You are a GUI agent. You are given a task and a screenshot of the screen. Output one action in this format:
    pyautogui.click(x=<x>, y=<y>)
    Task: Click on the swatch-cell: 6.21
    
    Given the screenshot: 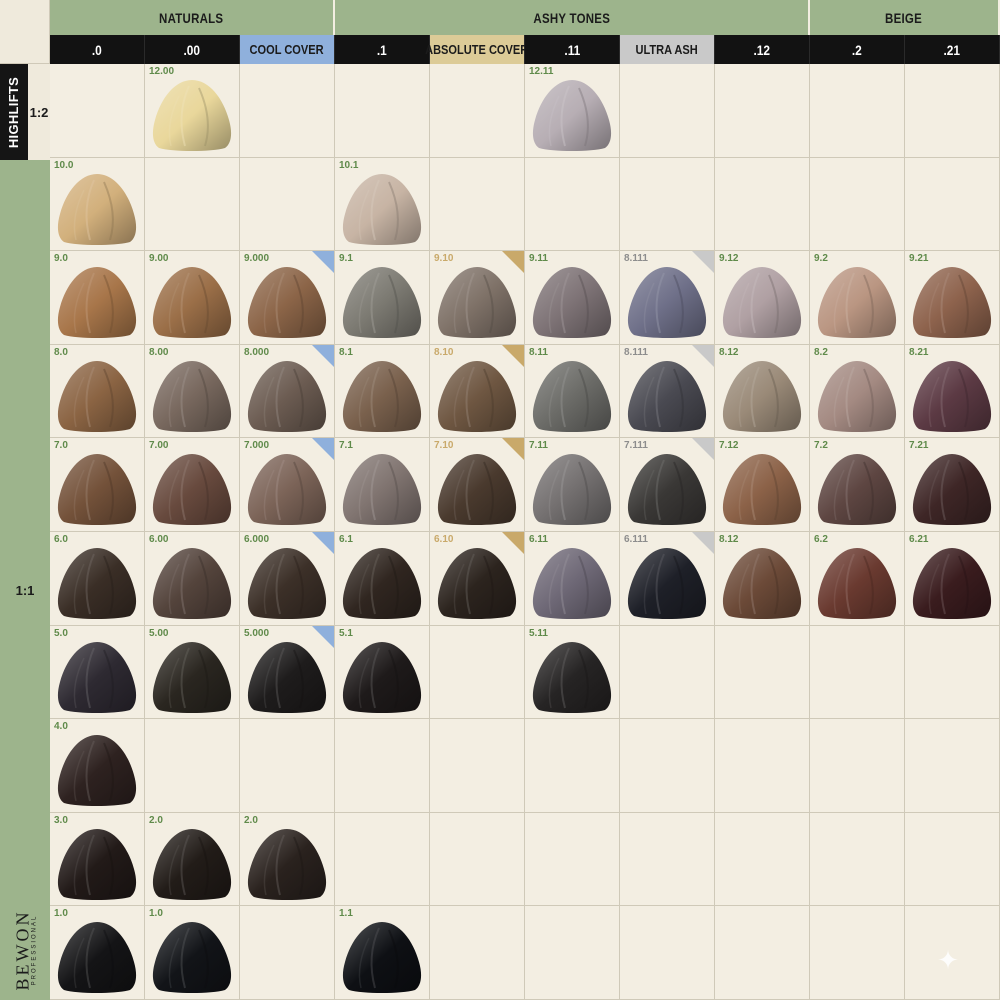 What is the action you would take?
    pyautogui.click(x=952, y=579)
    